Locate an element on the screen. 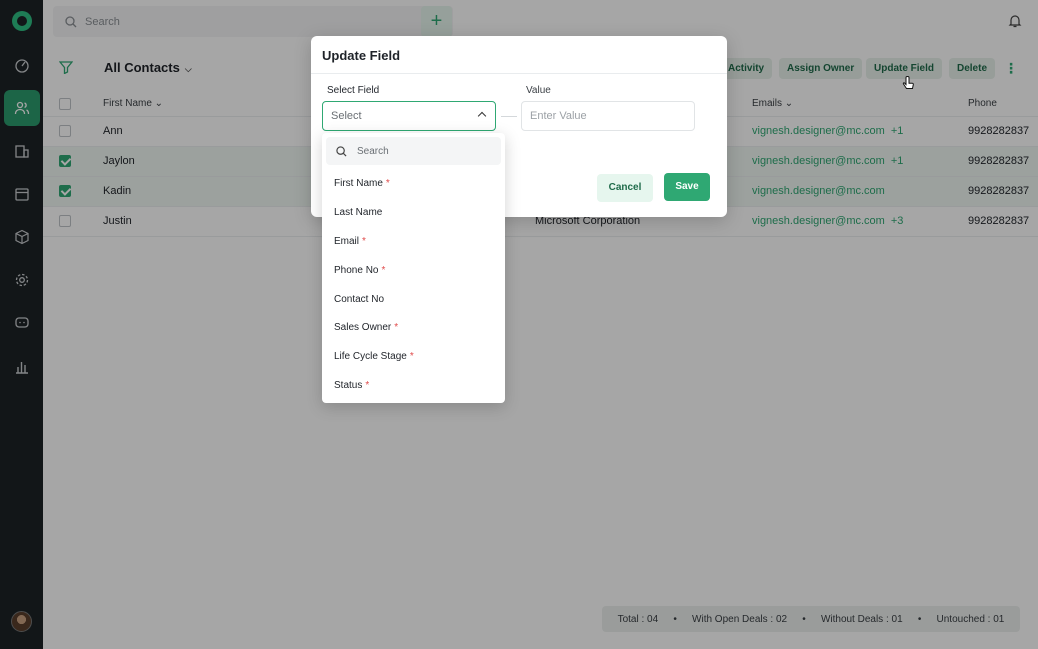 This screenshot has width=1038, height=649. value-input-placeholder: Enter Value is located at coordinates (558, 116).